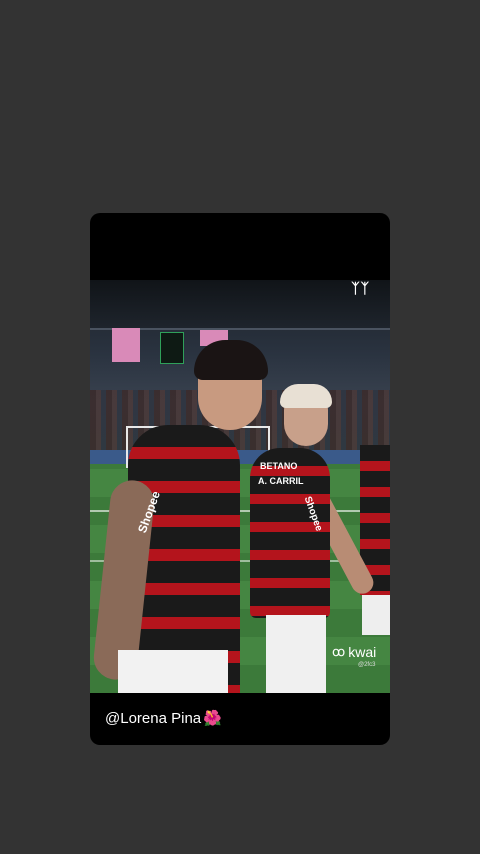  What do you see at coordinates (126, 345) in the screenshot?
I see `stadium-screen` at bounding box center [126, 345].